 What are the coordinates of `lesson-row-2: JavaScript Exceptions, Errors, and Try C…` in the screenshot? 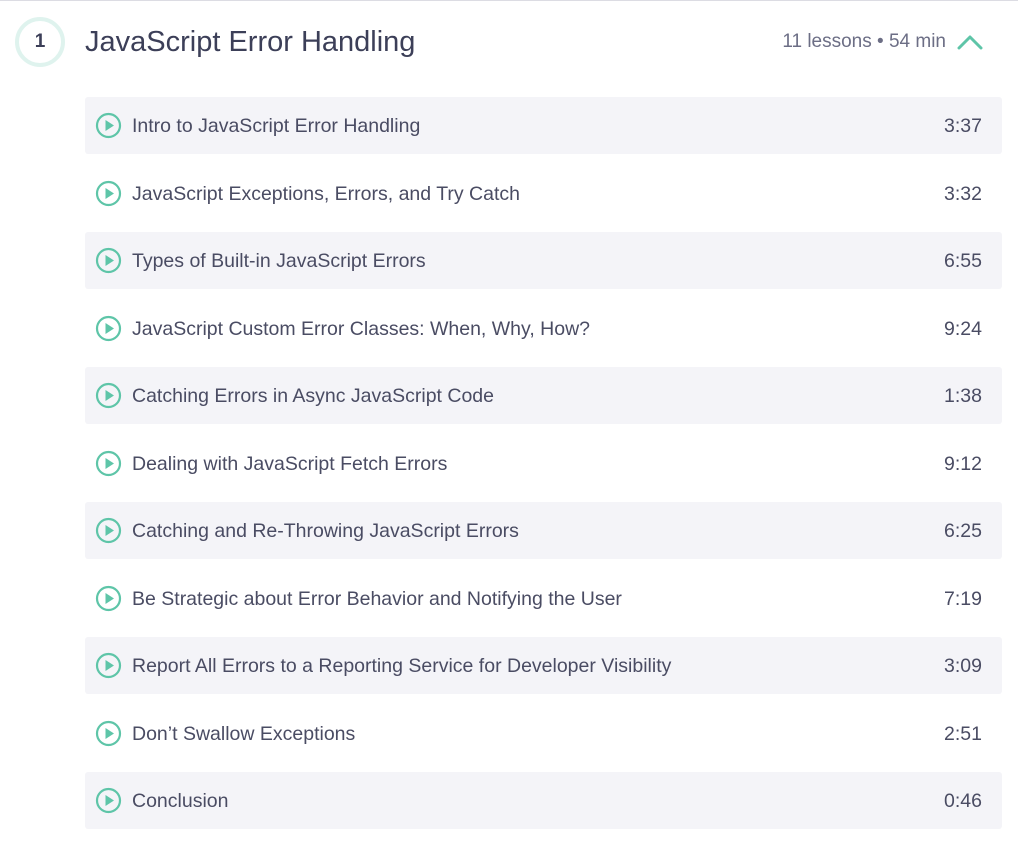 It's located at (543, 193).